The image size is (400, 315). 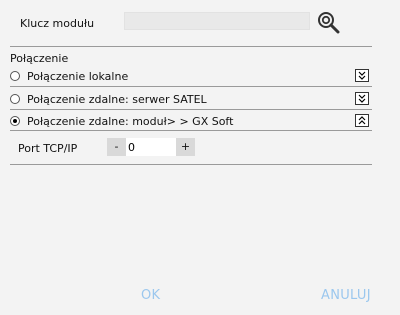 What do you see at coordinates (48, 148) in the screenshot?
I see `port-label: Port TCP/IP` at bounding box center [48, 148].